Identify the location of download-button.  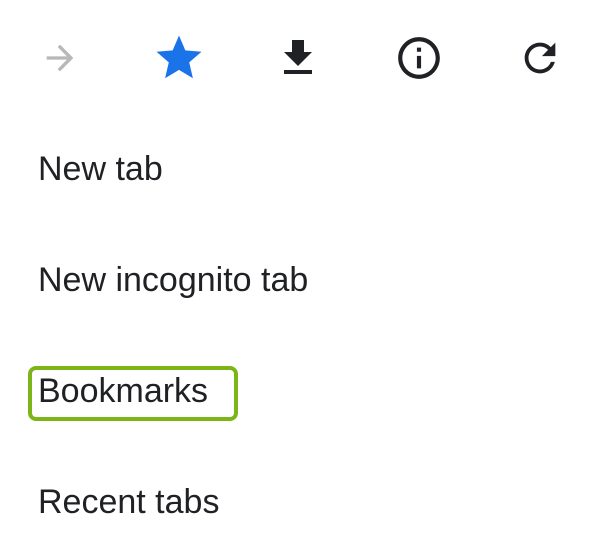
(298, 58).